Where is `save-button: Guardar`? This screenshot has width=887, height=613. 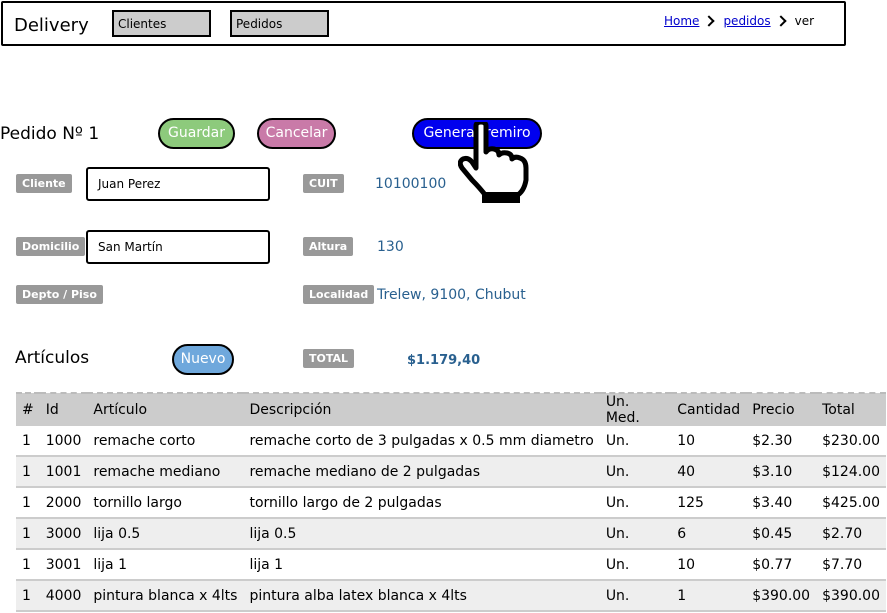
save-button: Guardar is located at coordinates (196, 133).